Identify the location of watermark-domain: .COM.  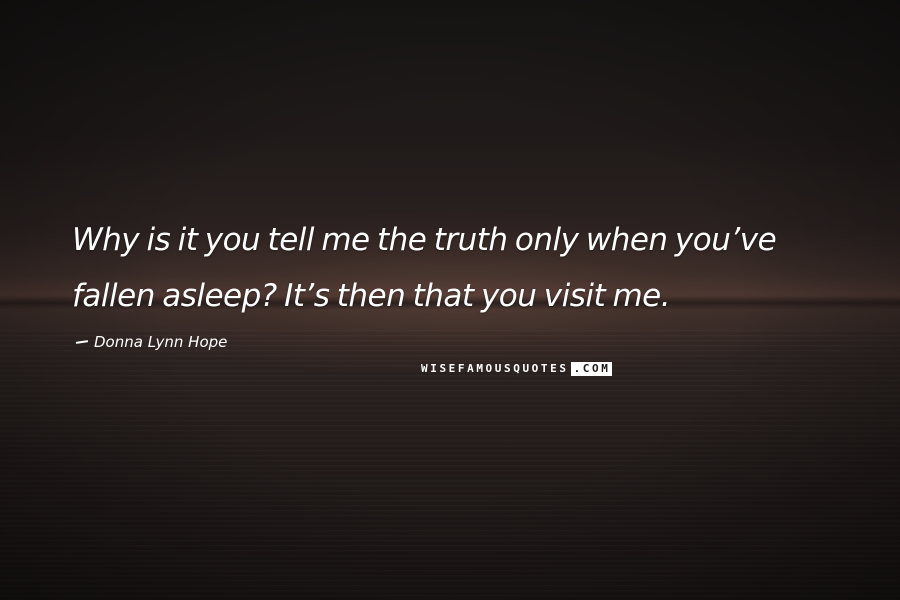
(591, 369).